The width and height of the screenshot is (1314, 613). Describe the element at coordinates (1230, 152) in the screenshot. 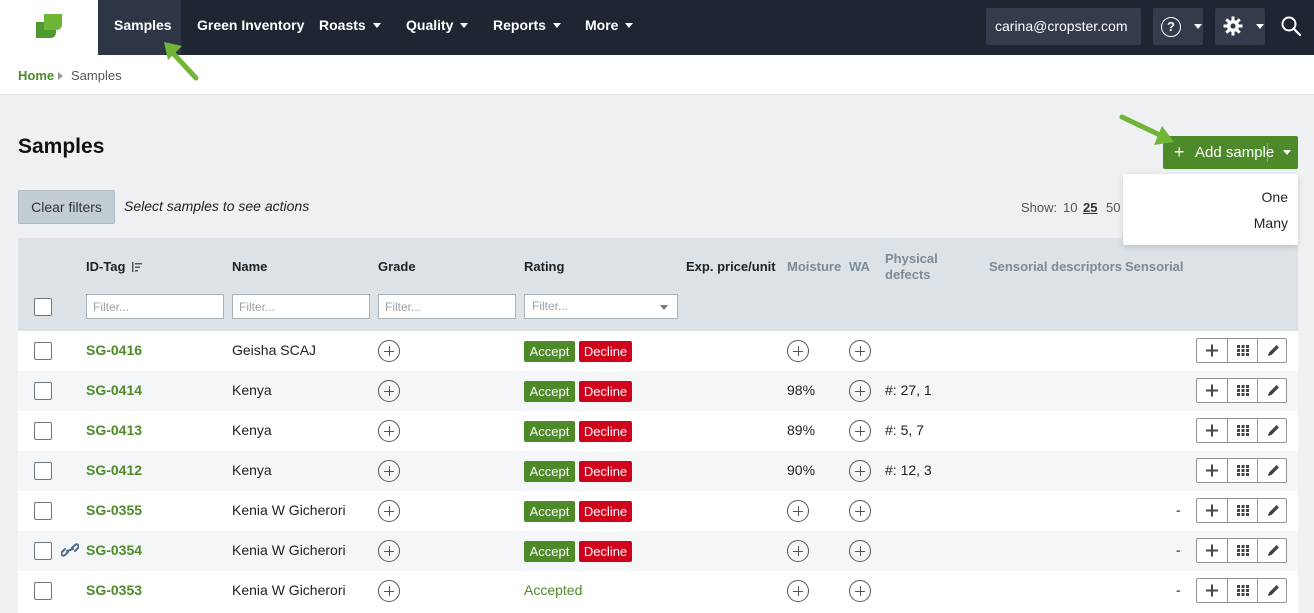

I see `add-sample-button: + Add sample` at that location.